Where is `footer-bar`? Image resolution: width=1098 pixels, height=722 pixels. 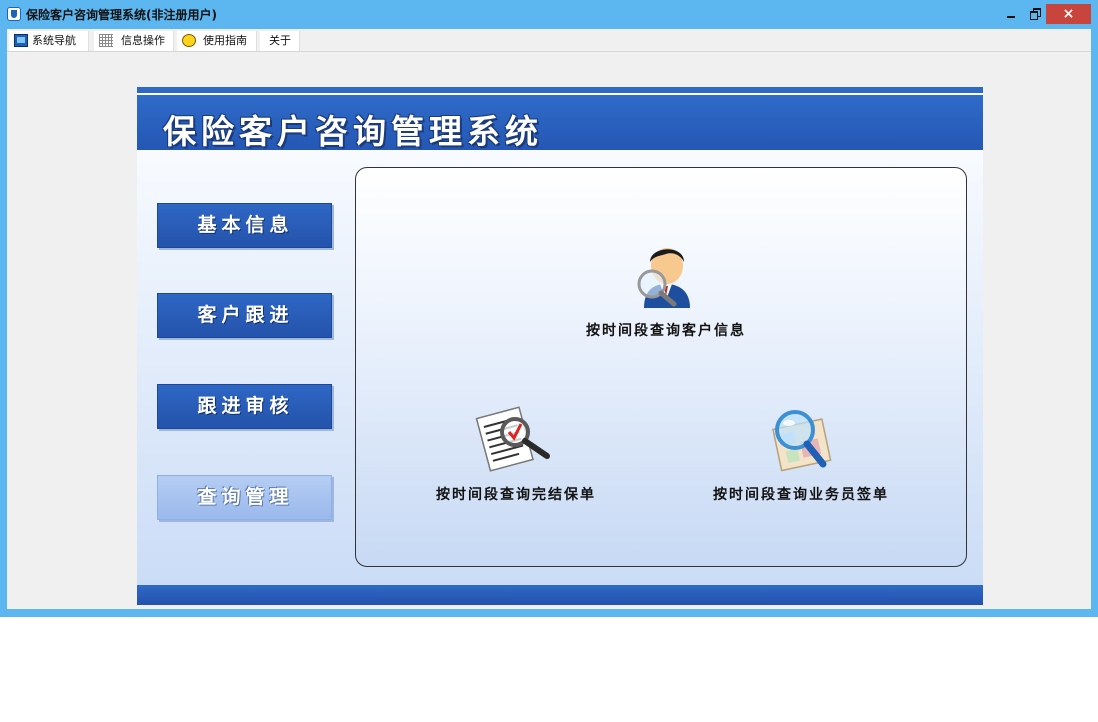 footer-bar is located at coordinates (560, 595).